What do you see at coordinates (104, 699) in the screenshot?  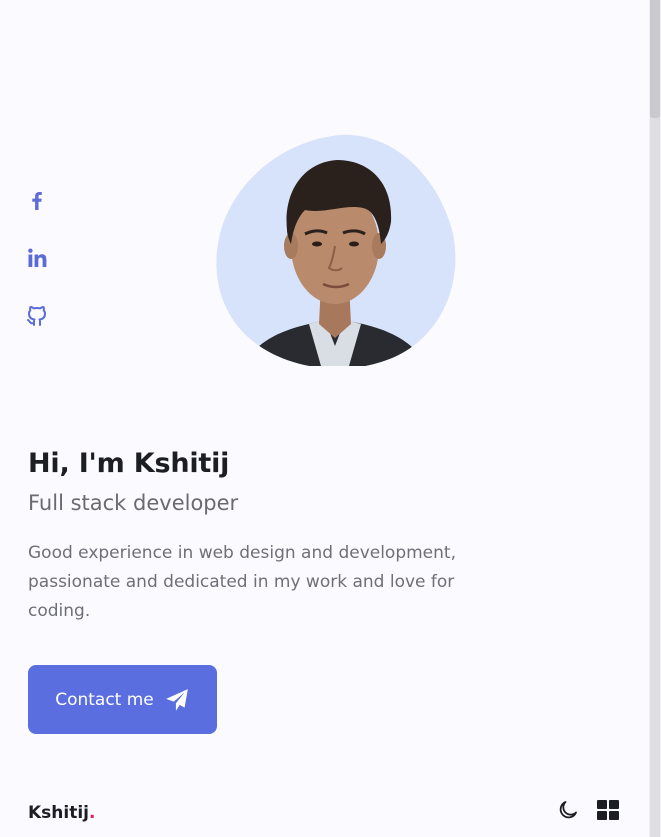 I see `contact-me-label: Contact me` at bounding box center [104, 699].